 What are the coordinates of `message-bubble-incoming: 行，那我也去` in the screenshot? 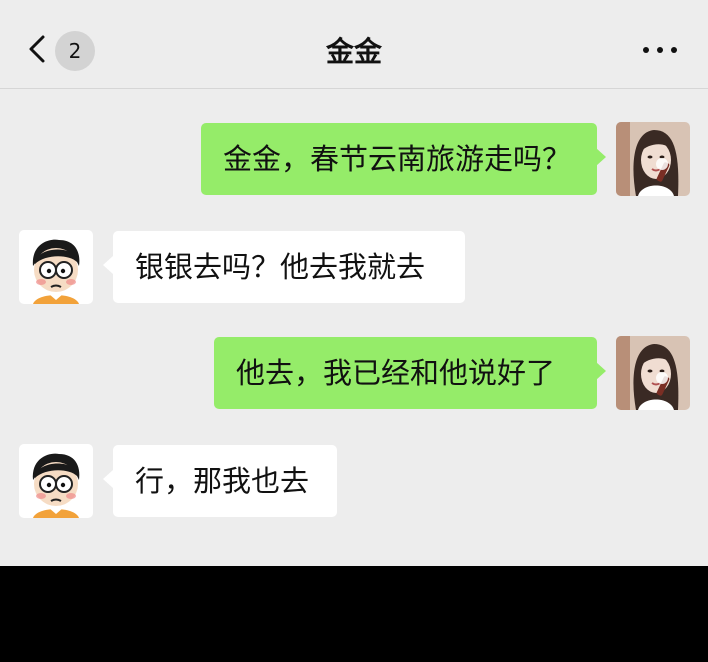 It's located at (225, 481).